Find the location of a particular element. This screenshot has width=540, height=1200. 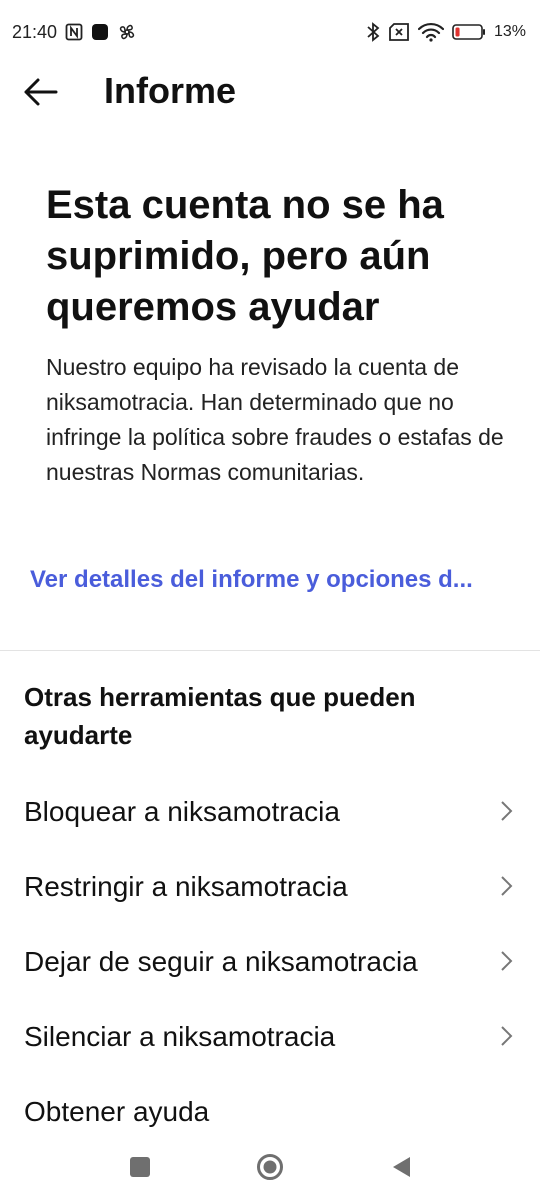

restrict-user-item: Restringir a niksamotracia is located at coordinates (270, 886).